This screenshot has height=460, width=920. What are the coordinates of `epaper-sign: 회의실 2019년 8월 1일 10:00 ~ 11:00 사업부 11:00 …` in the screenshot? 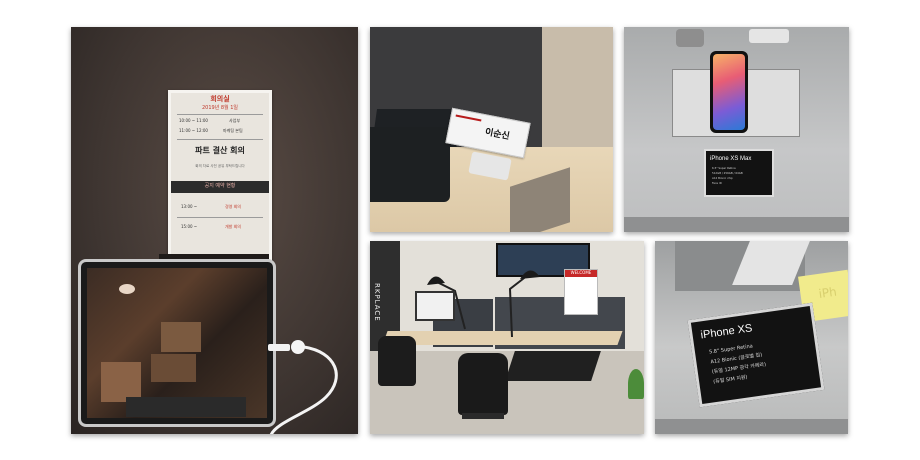 It's located at (220, 177).